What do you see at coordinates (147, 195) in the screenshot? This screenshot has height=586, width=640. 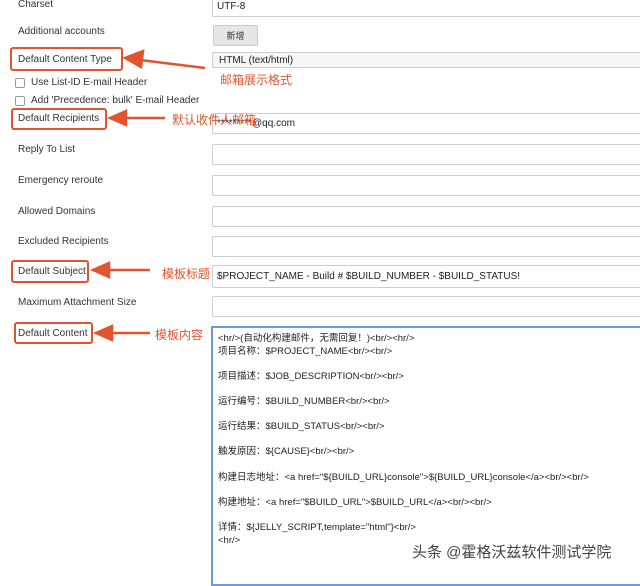 I see `annotation-arrows` at bounding box center [147, 195].